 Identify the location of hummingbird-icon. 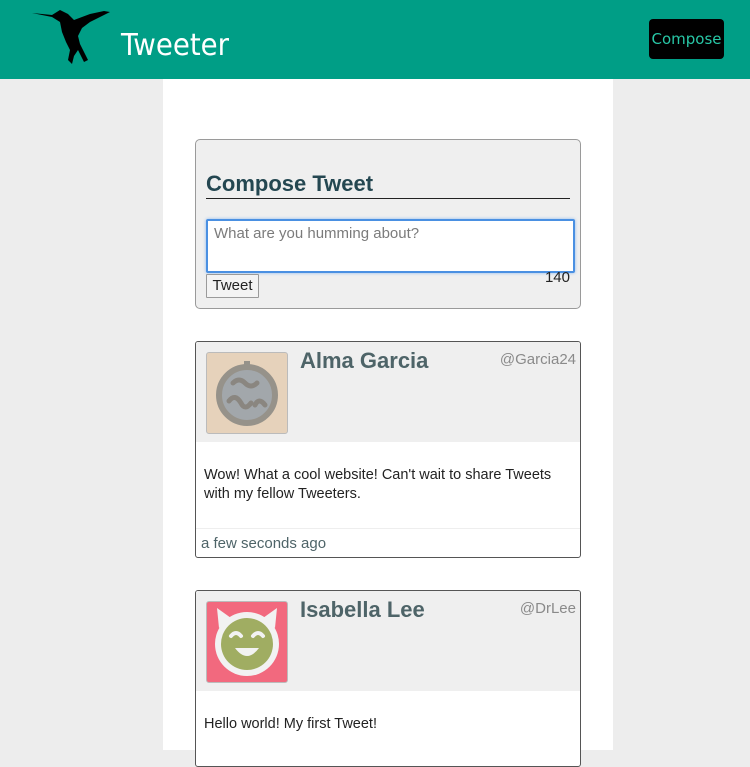
(71, 37).